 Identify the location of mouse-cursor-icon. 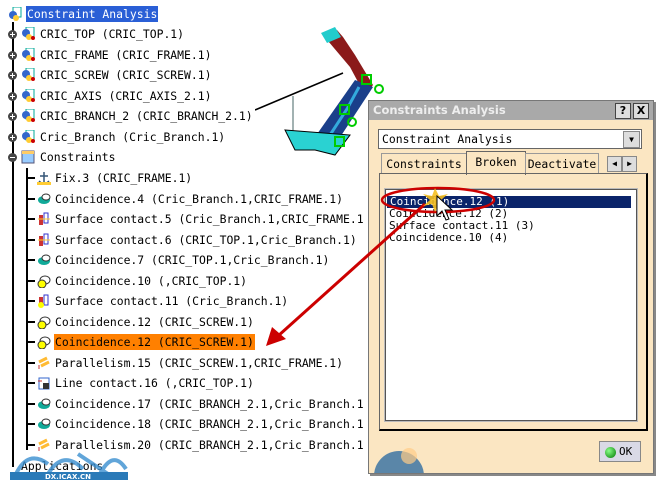
(445, 207).